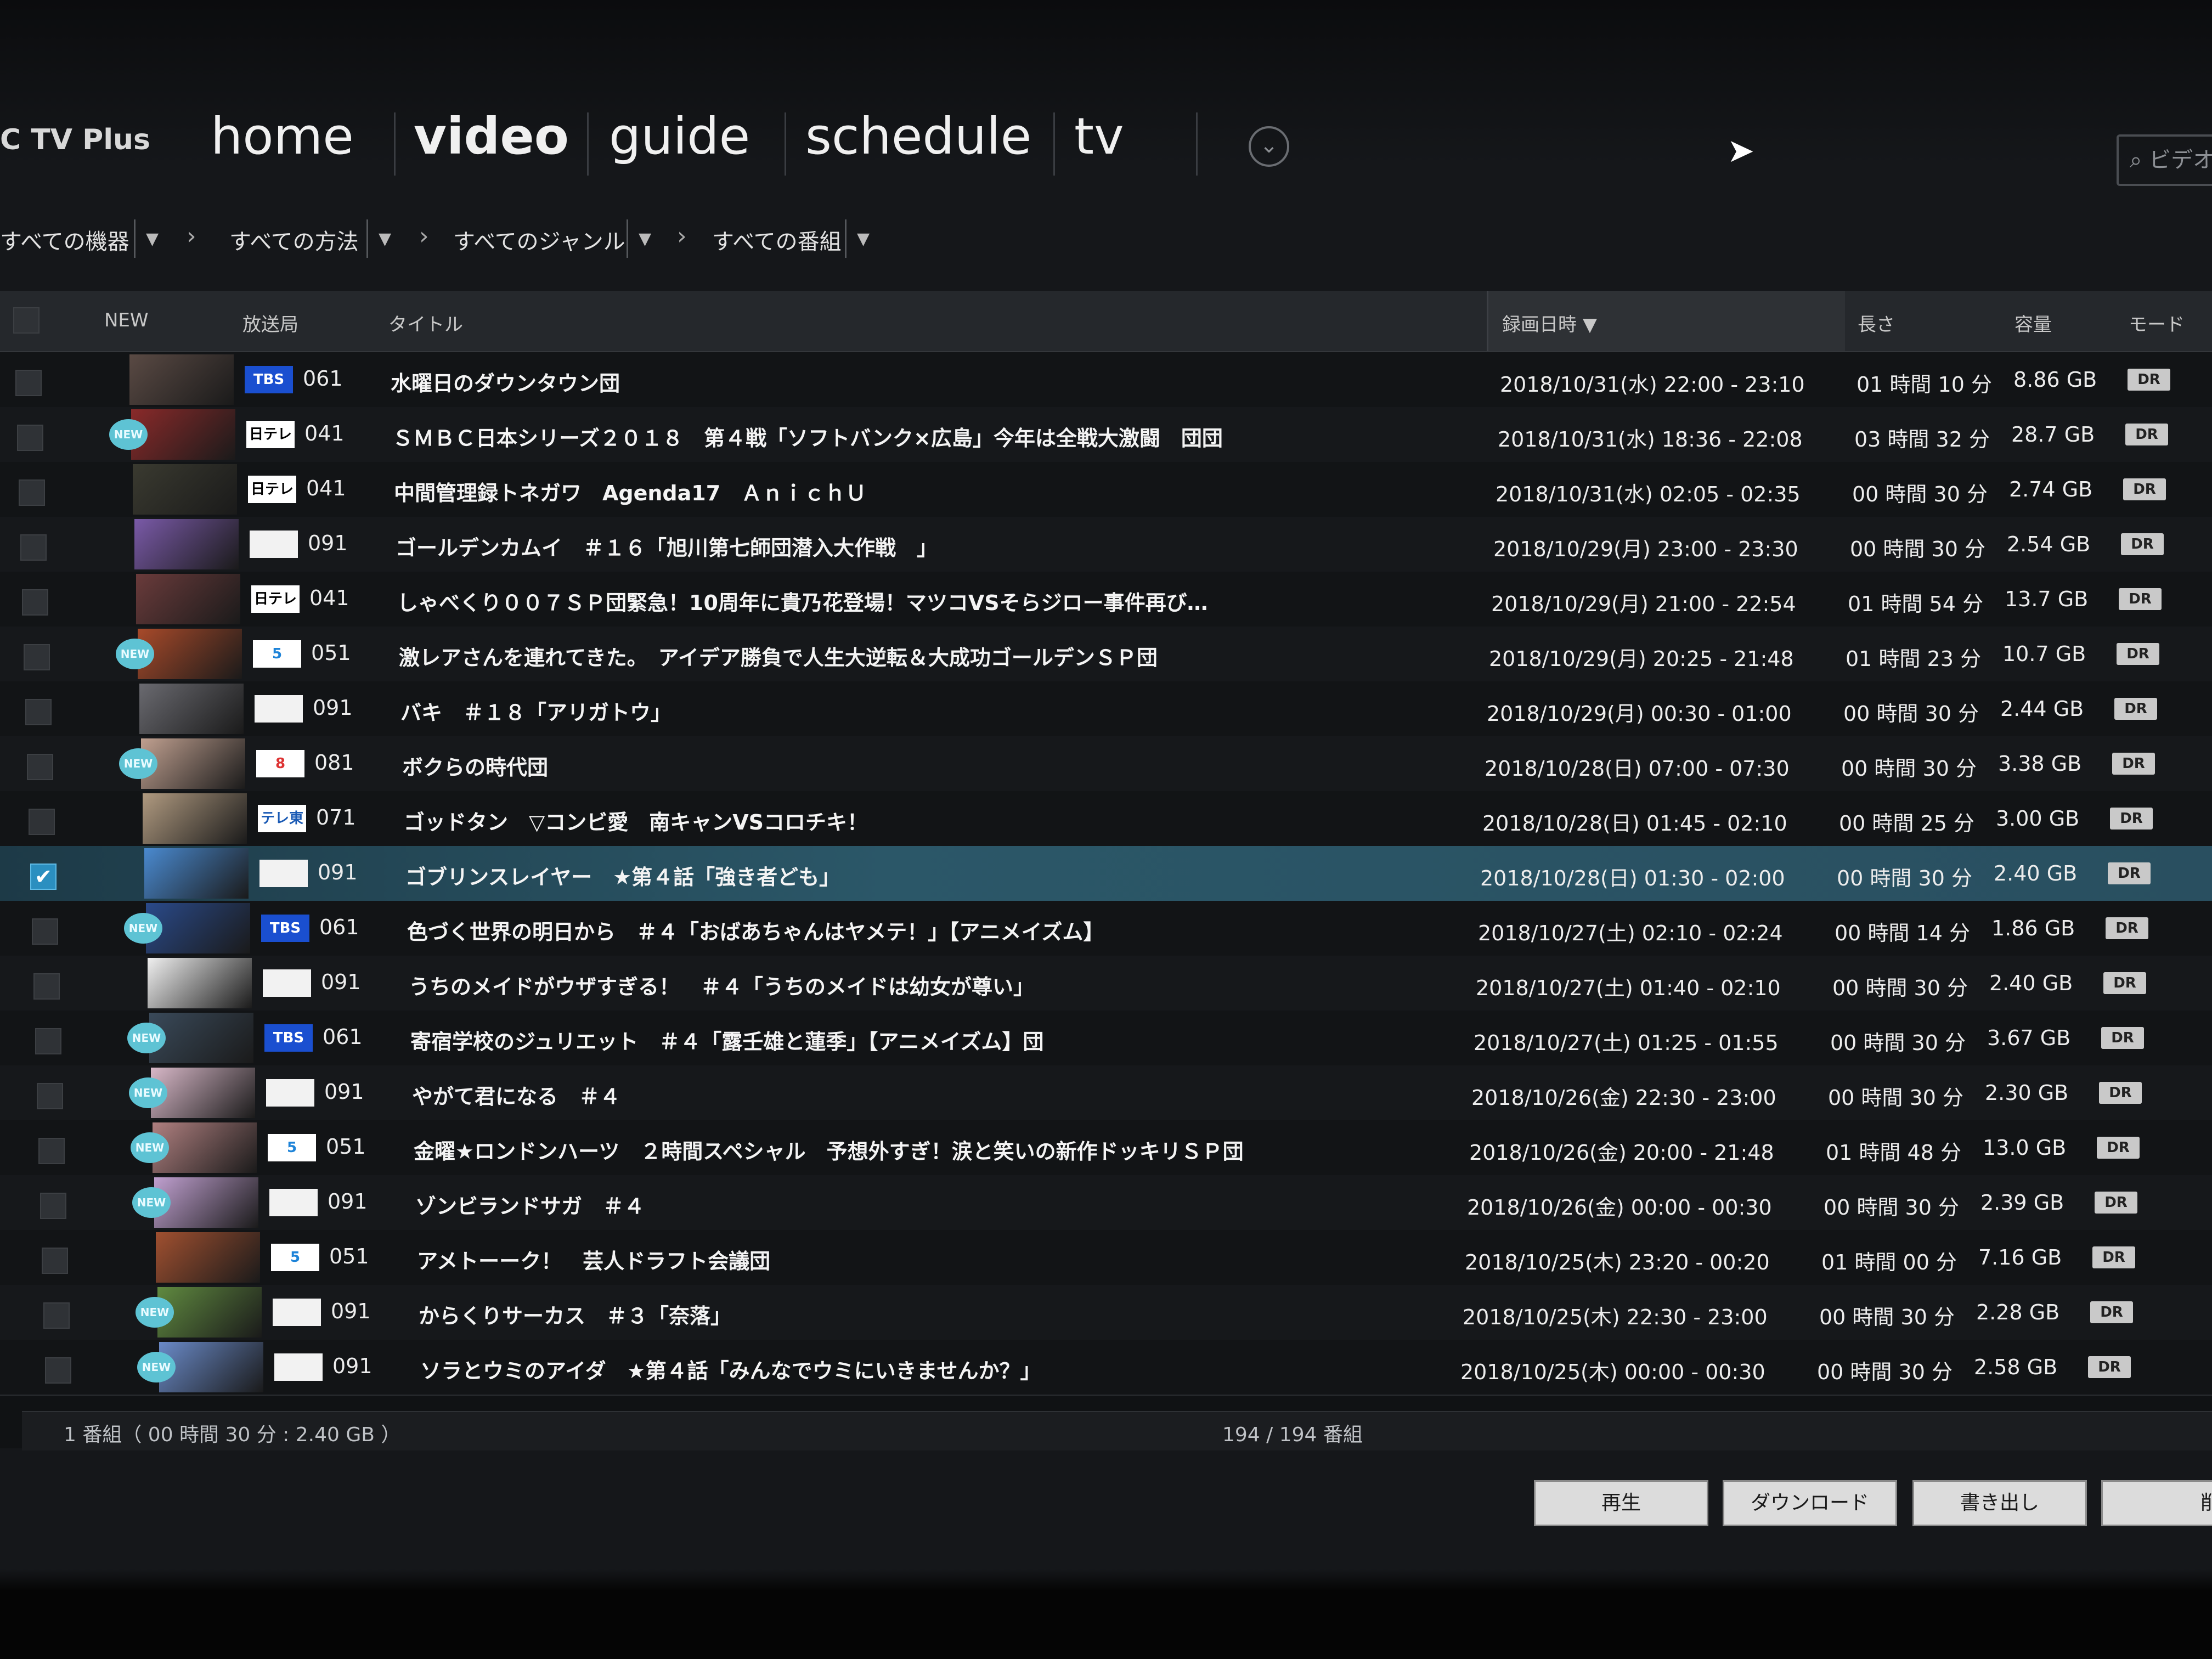  What do you see at coordinates (294, 240) in the screenshot?
I see `filter-method: すべての方法` at bounding box center [294, 240].